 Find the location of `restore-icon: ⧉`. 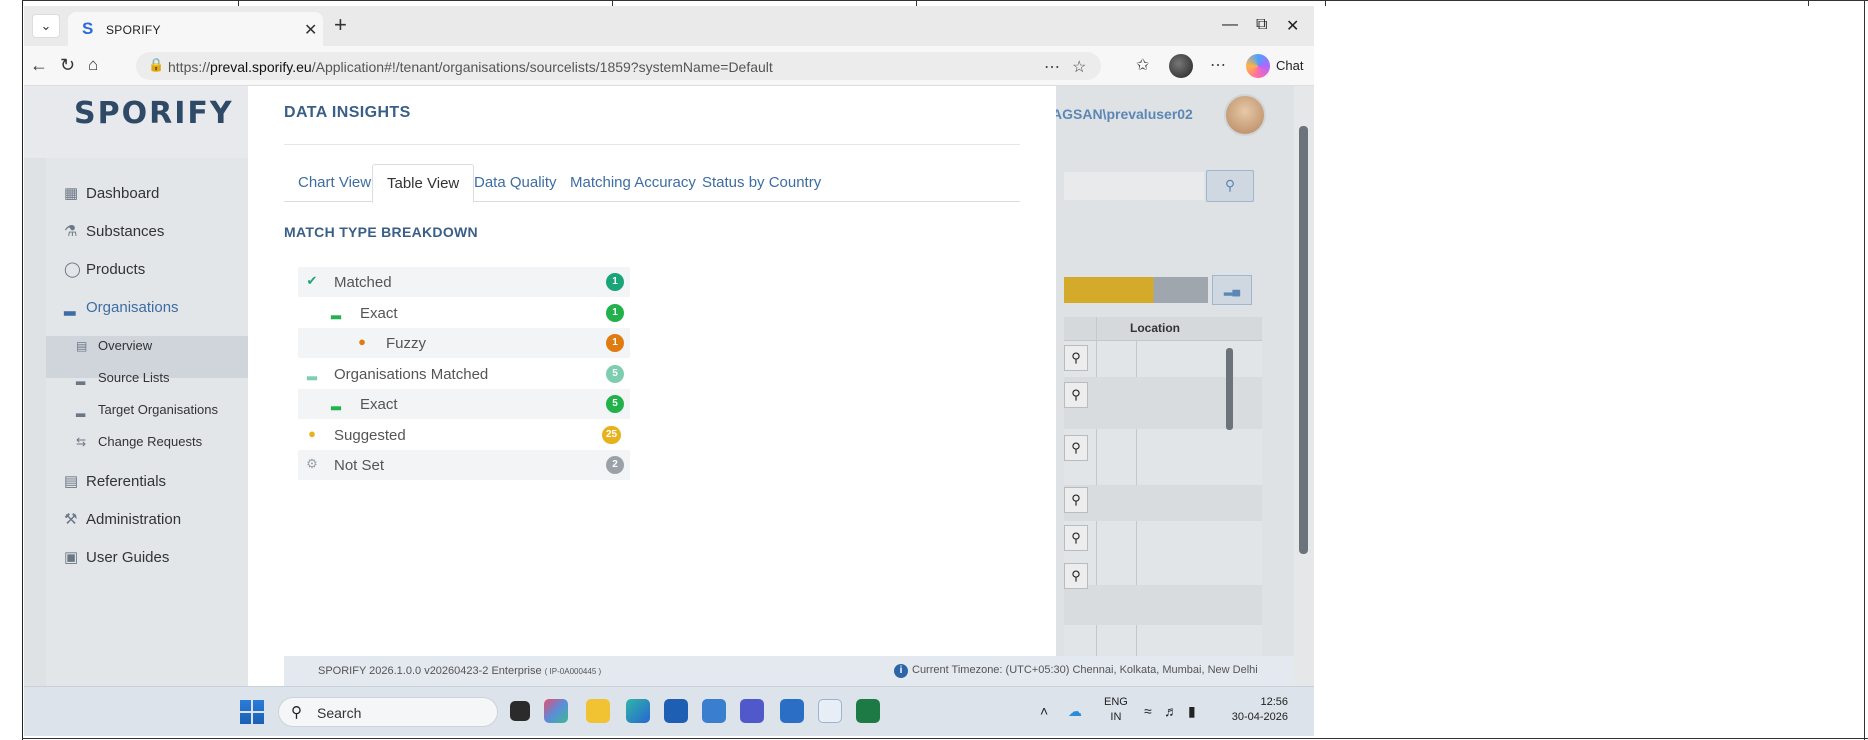

restore-icon: ⧉ is located at coordinates (1261, 25).